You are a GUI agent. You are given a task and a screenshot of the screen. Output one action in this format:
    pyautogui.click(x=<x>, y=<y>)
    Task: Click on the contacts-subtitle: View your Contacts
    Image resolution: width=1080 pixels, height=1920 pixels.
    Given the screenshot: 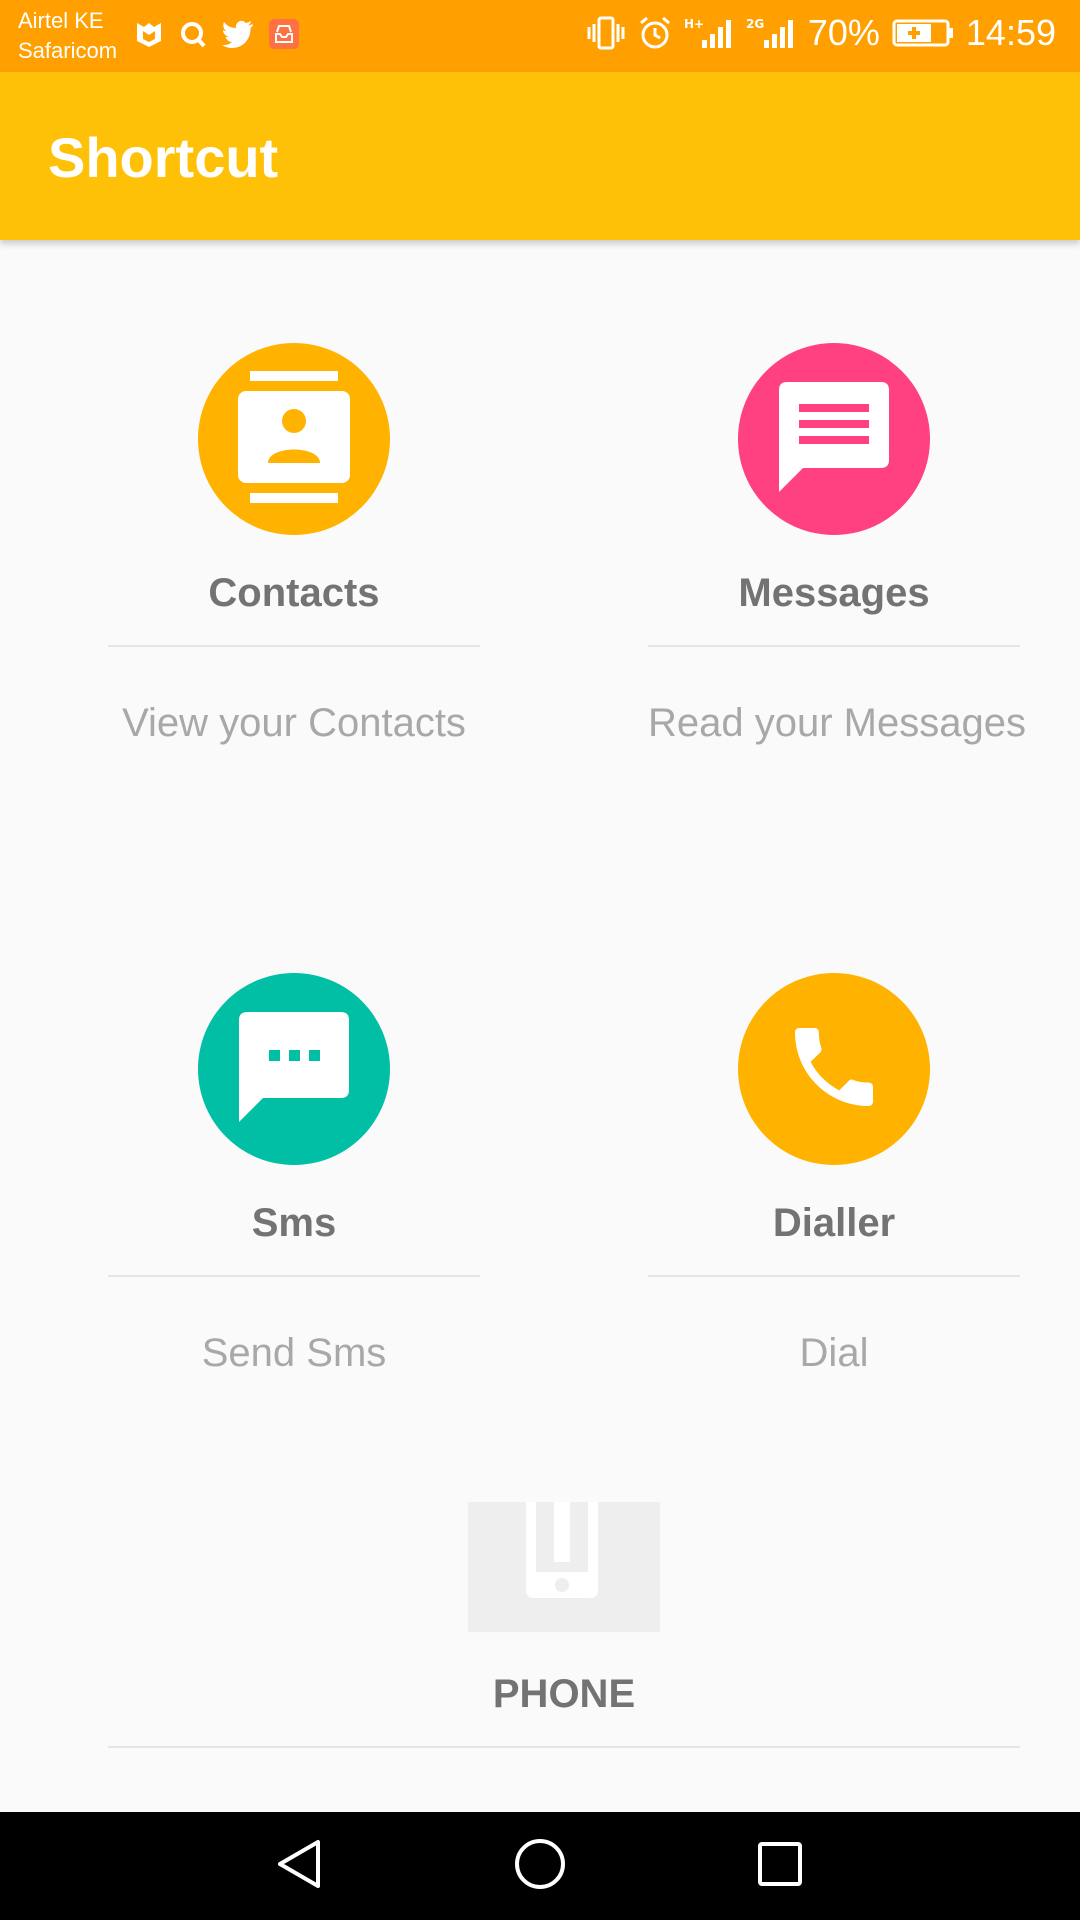 What is the action you would take?
    pyautogui.click(x=294, y=723)
    